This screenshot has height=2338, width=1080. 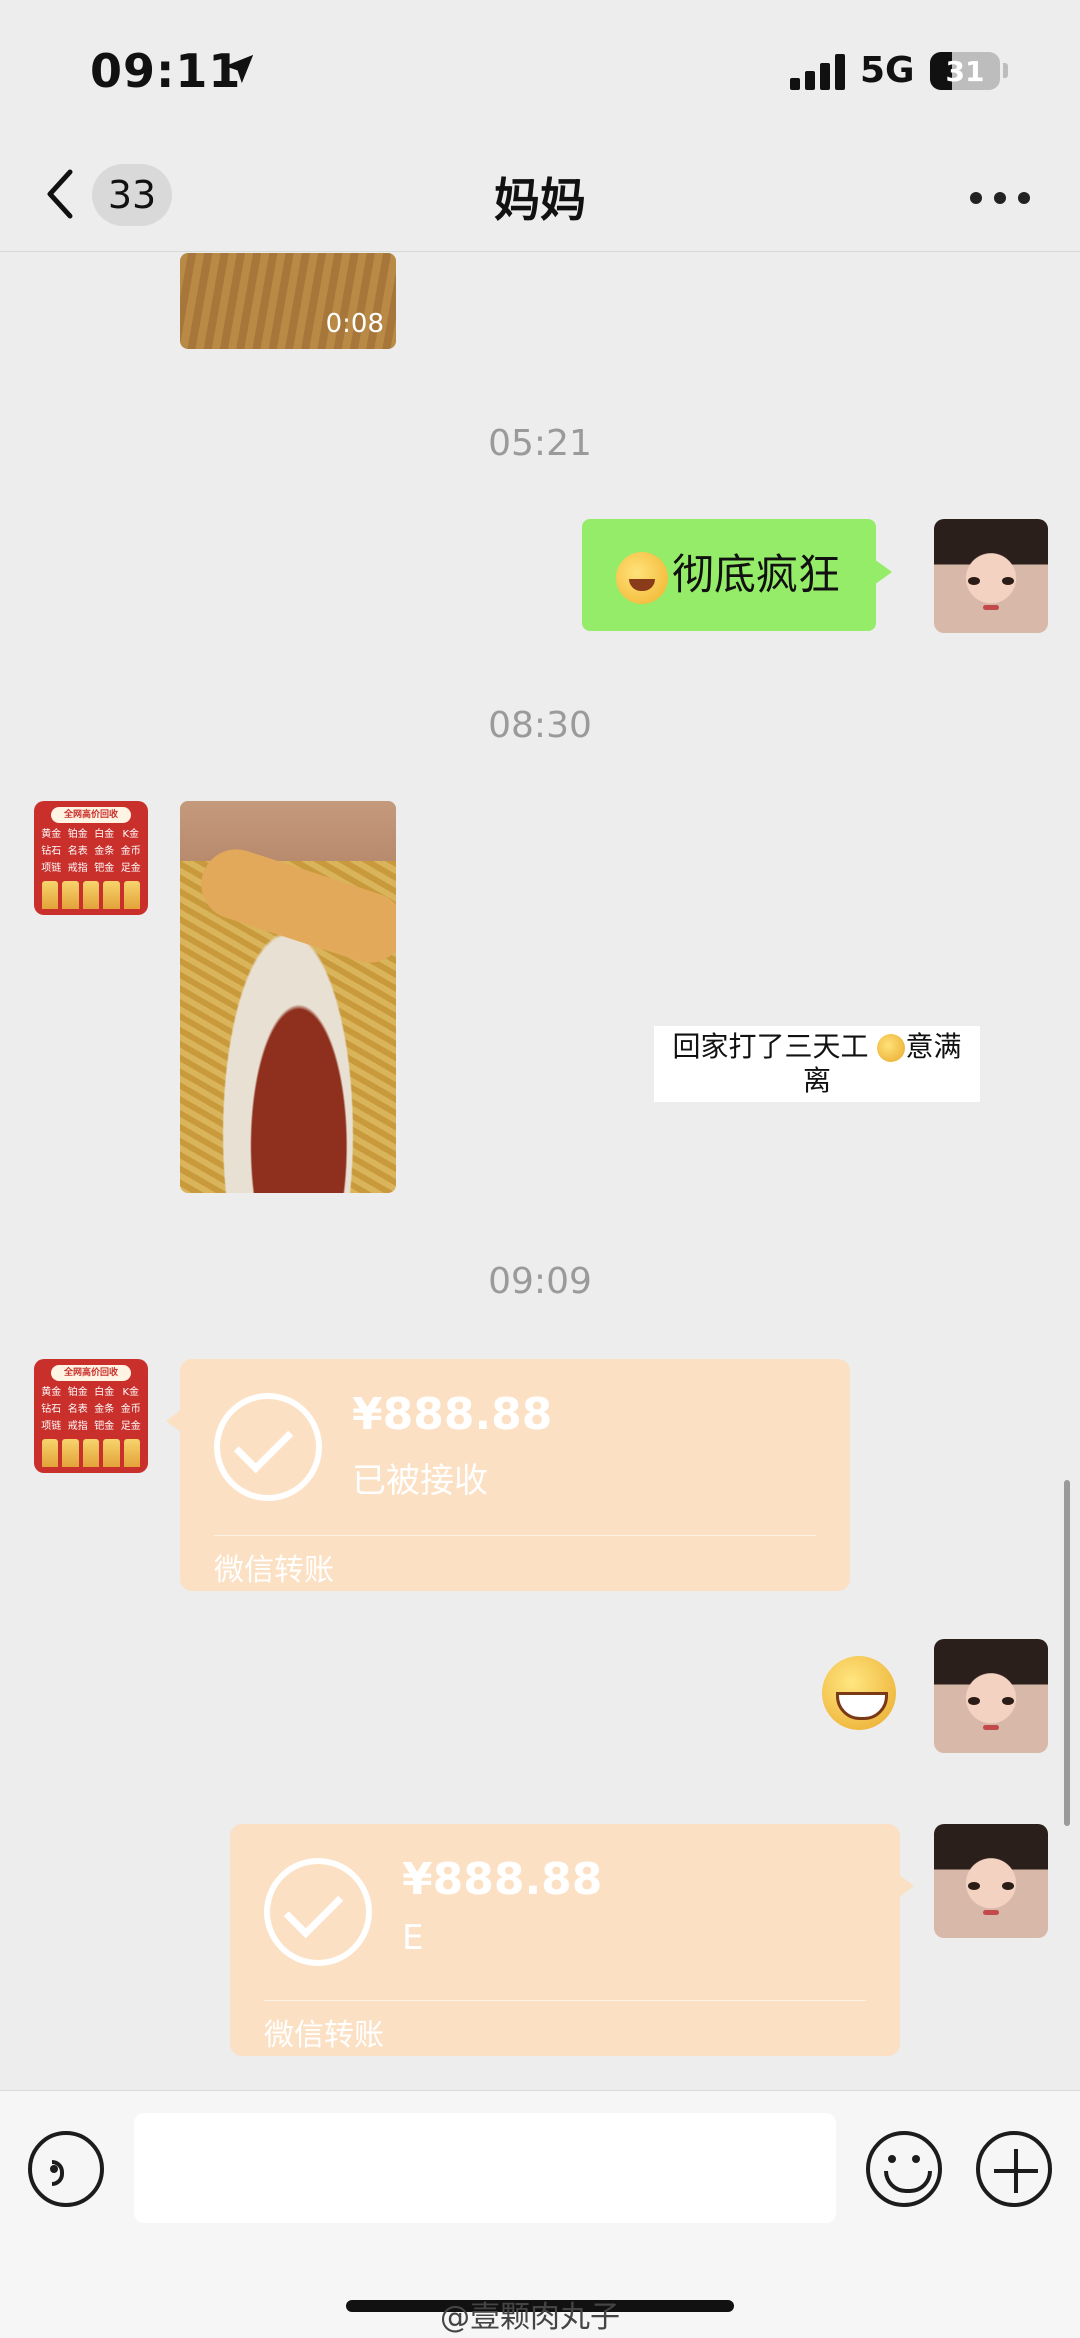 I want to click on laughing-tears-emoji-icon, so click(x=642, y=577).